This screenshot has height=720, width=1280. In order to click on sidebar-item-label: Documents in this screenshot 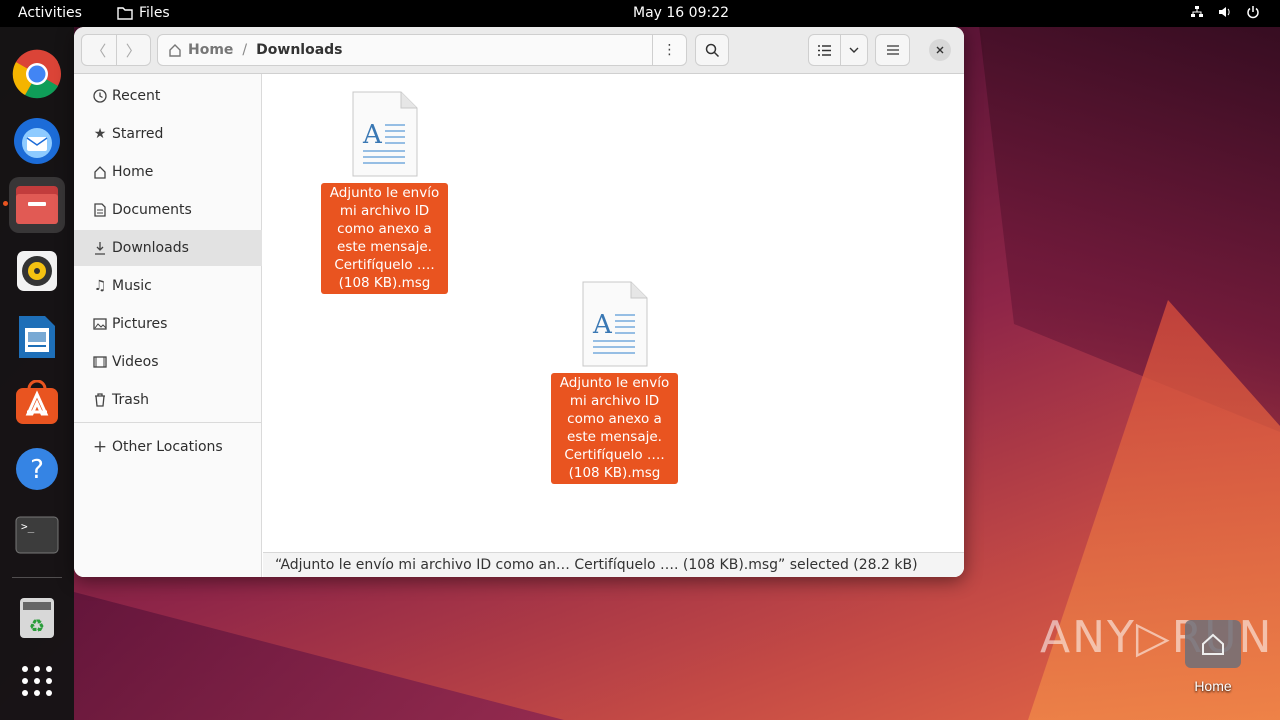, I will do `click(152, 210)`.